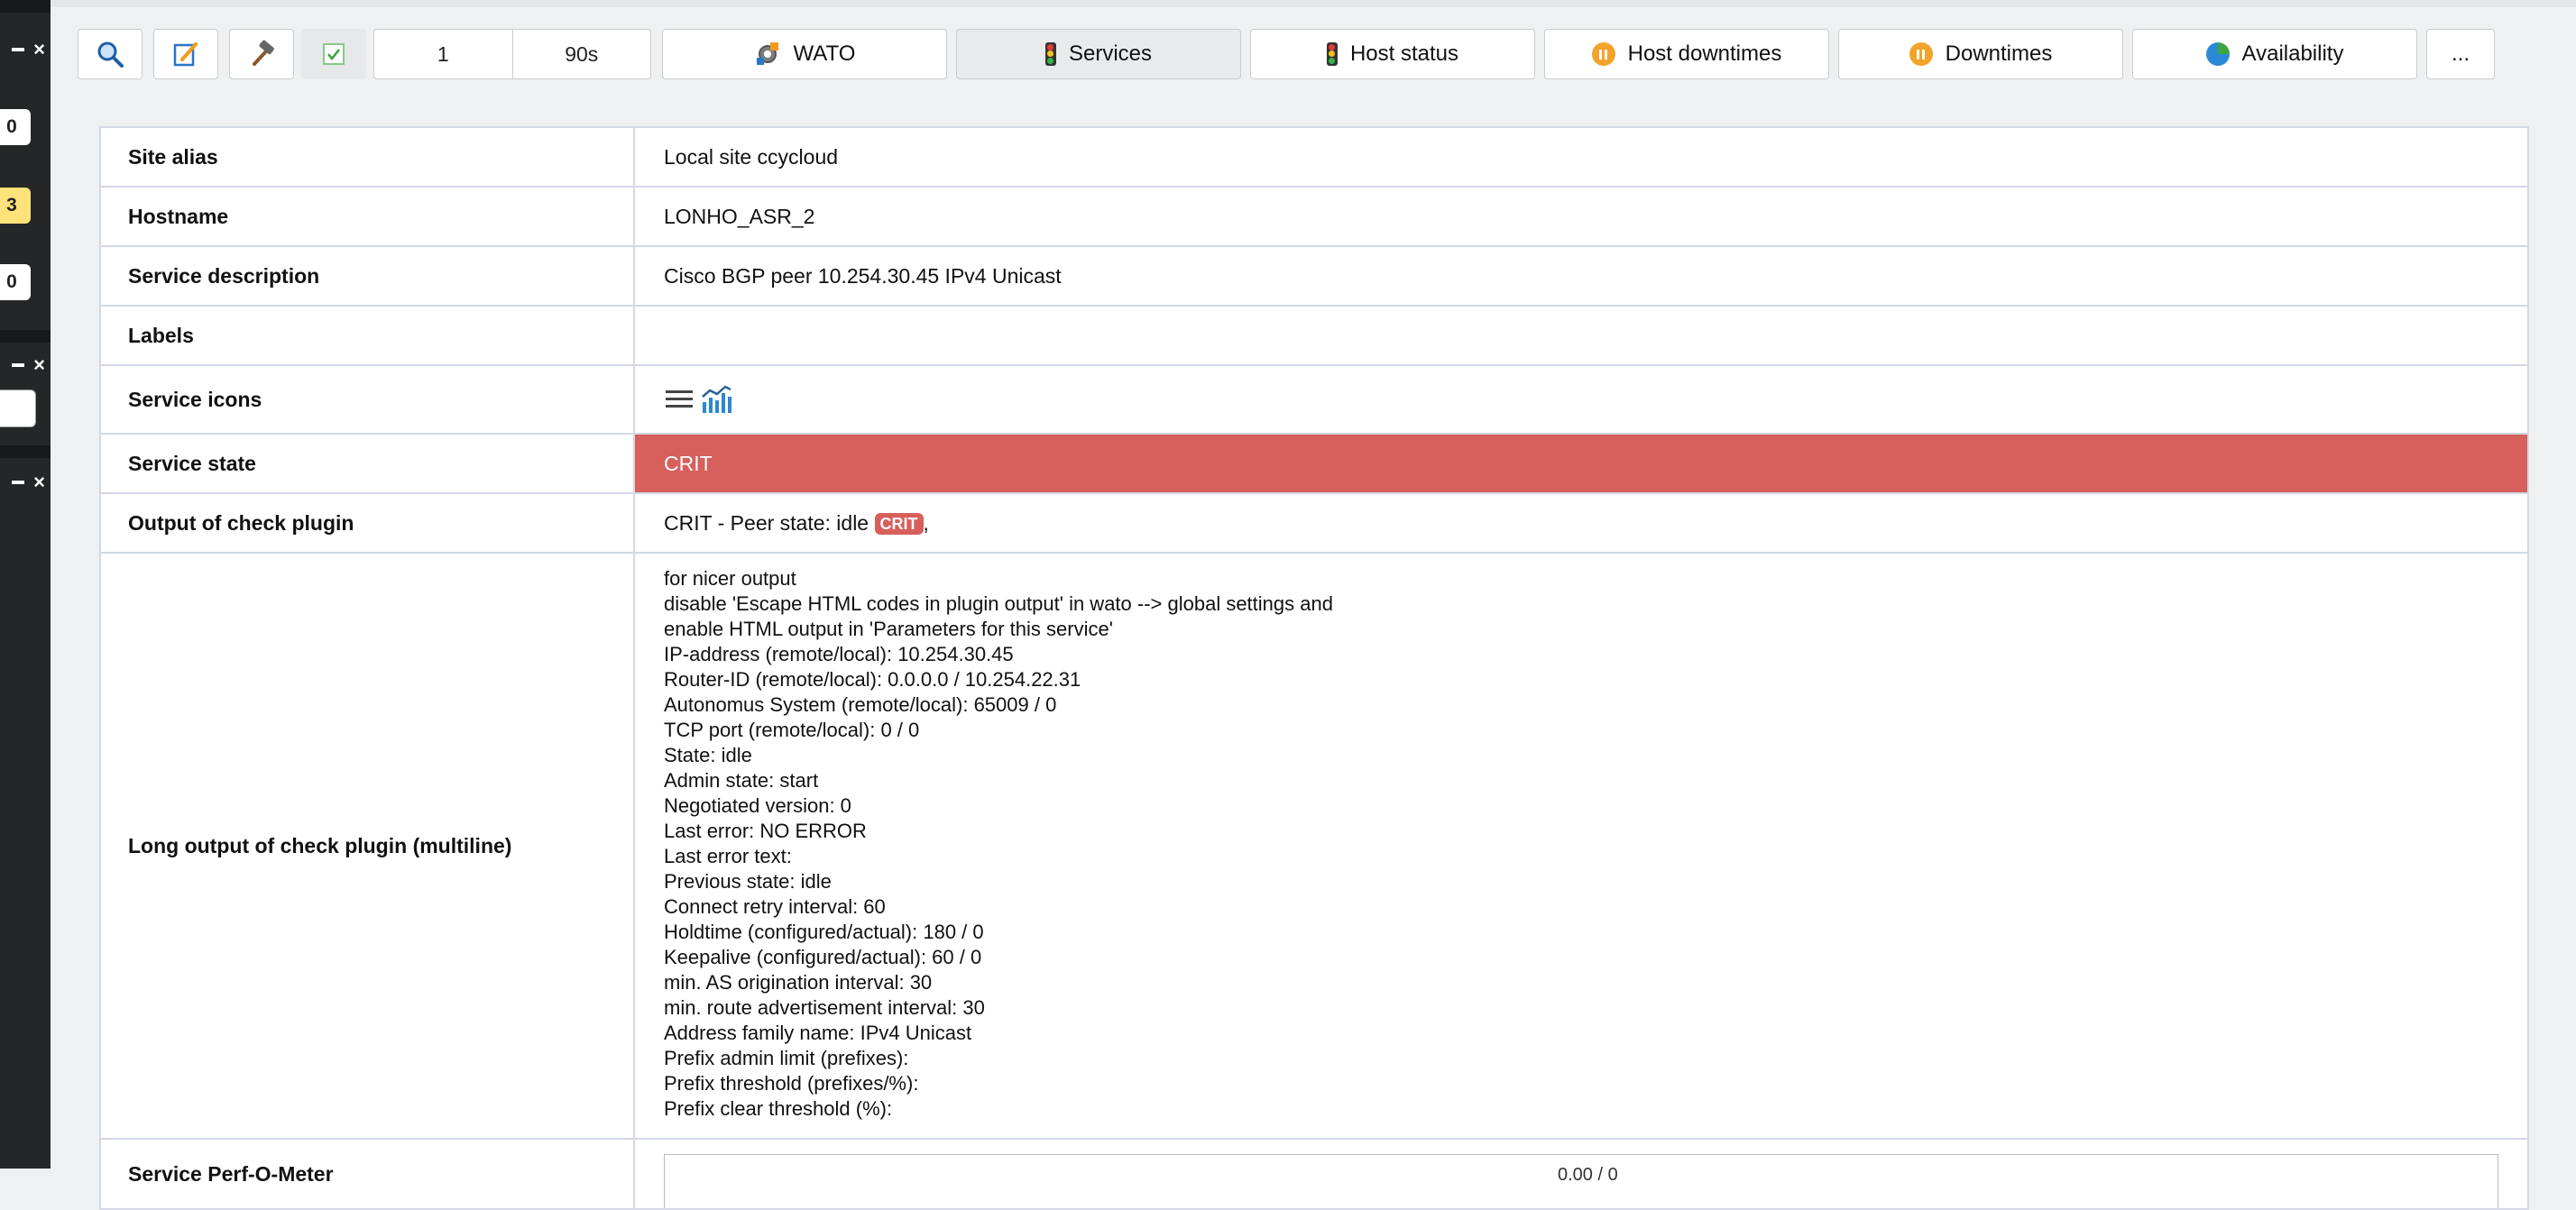 The width and height of the screenshot is (2576, 1210). I want to click on service-state-value: CRIT, so click(1581, 464).